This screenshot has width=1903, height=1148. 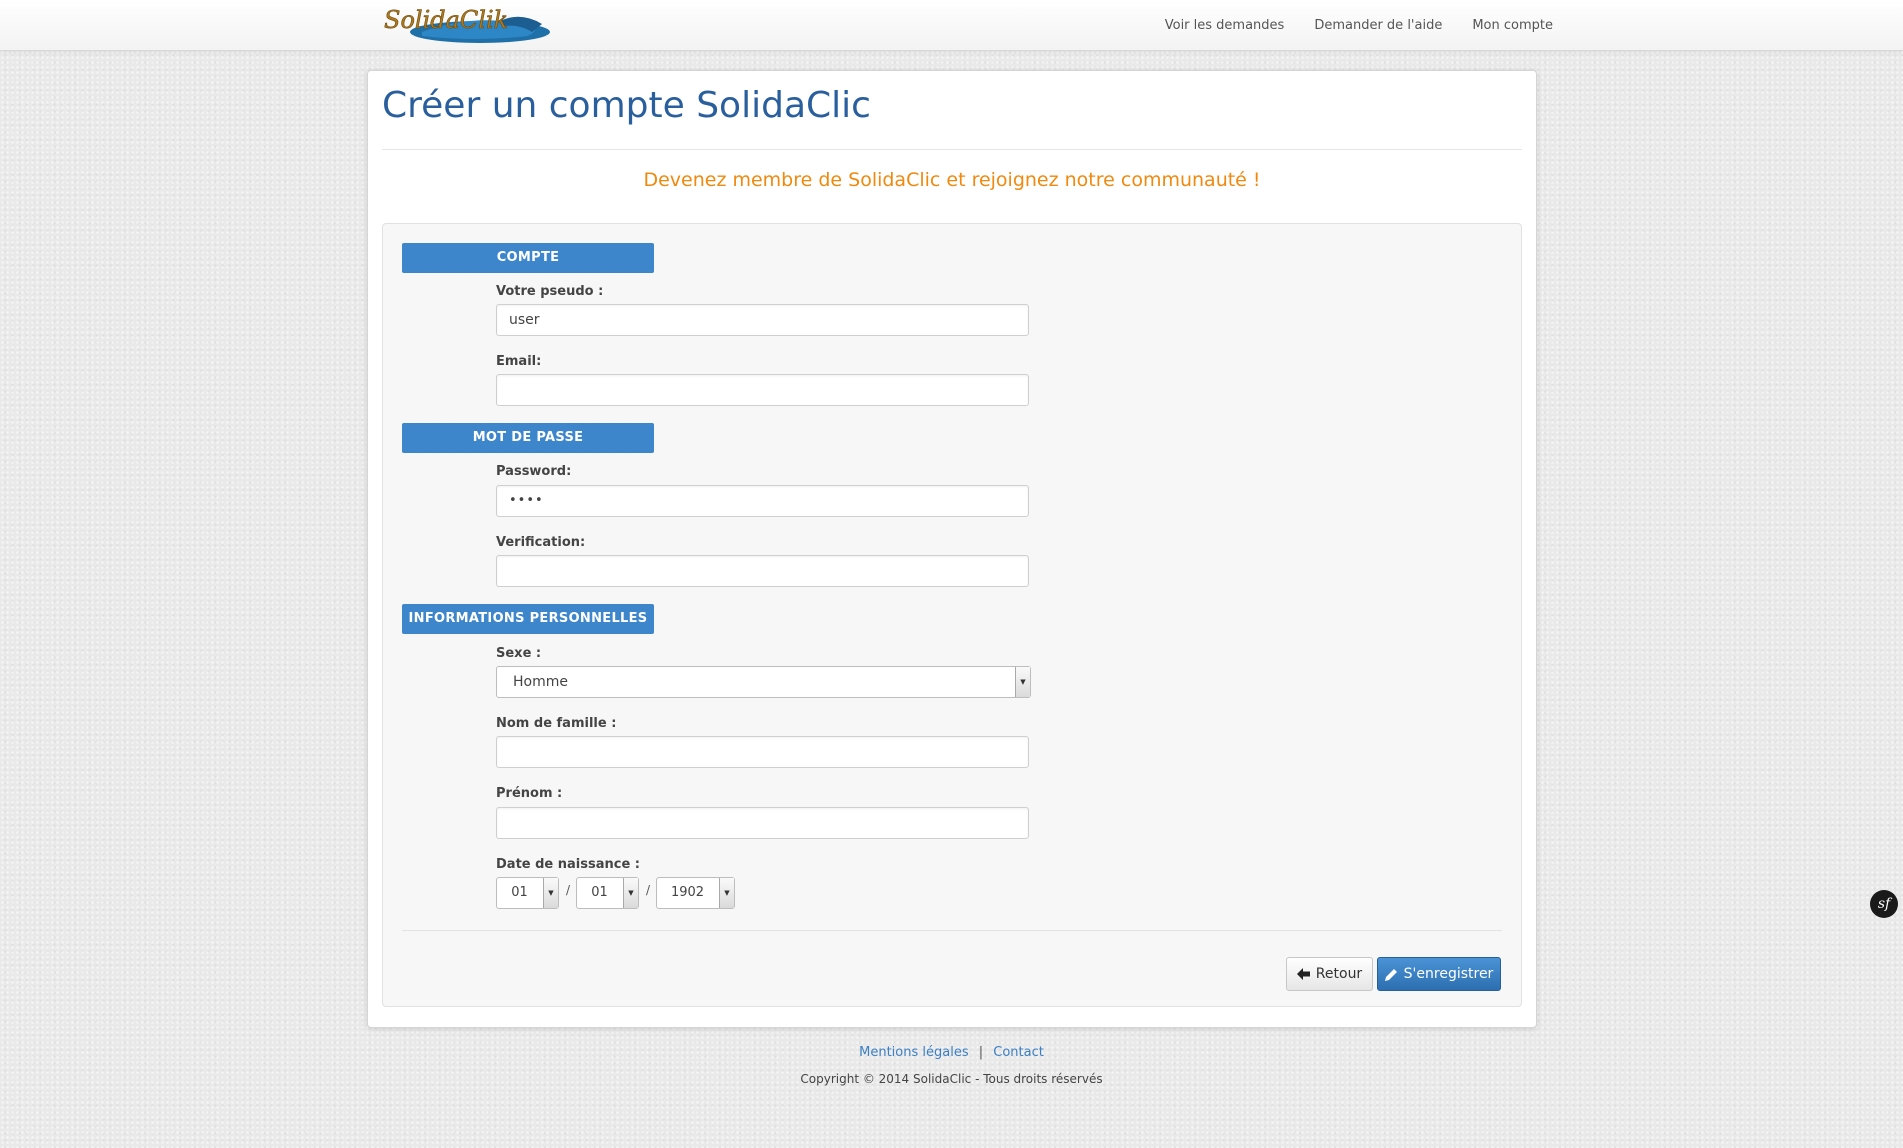 I want to click on footer-links: Mentions légales | Contact, so click(x=951, y=1052).